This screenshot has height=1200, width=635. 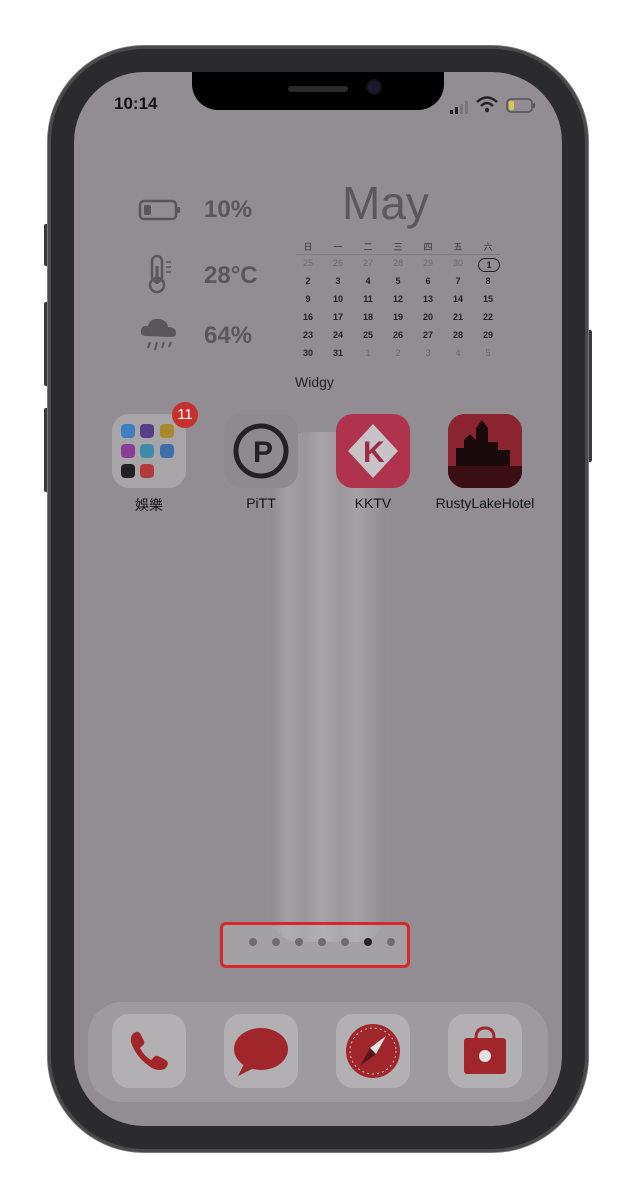 I want to click on pitt-logo-icon: P, so click(x=261, y=451).